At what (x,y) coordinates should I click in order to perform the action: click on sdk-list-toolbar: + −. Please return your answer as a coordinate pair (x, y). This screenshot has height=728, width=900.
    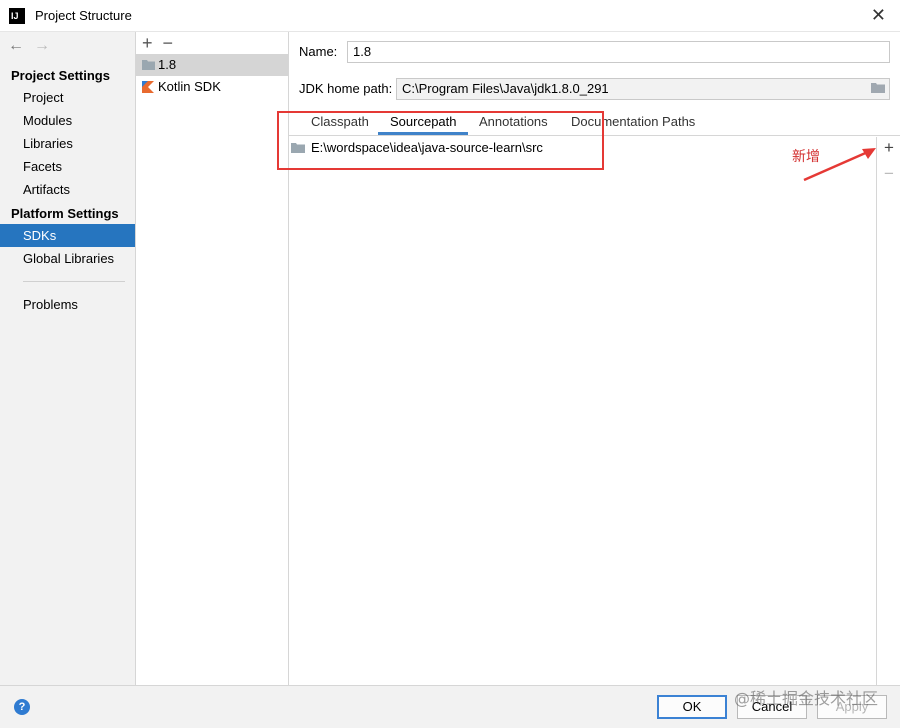
    Looking at the image, I should click on (162, 43).